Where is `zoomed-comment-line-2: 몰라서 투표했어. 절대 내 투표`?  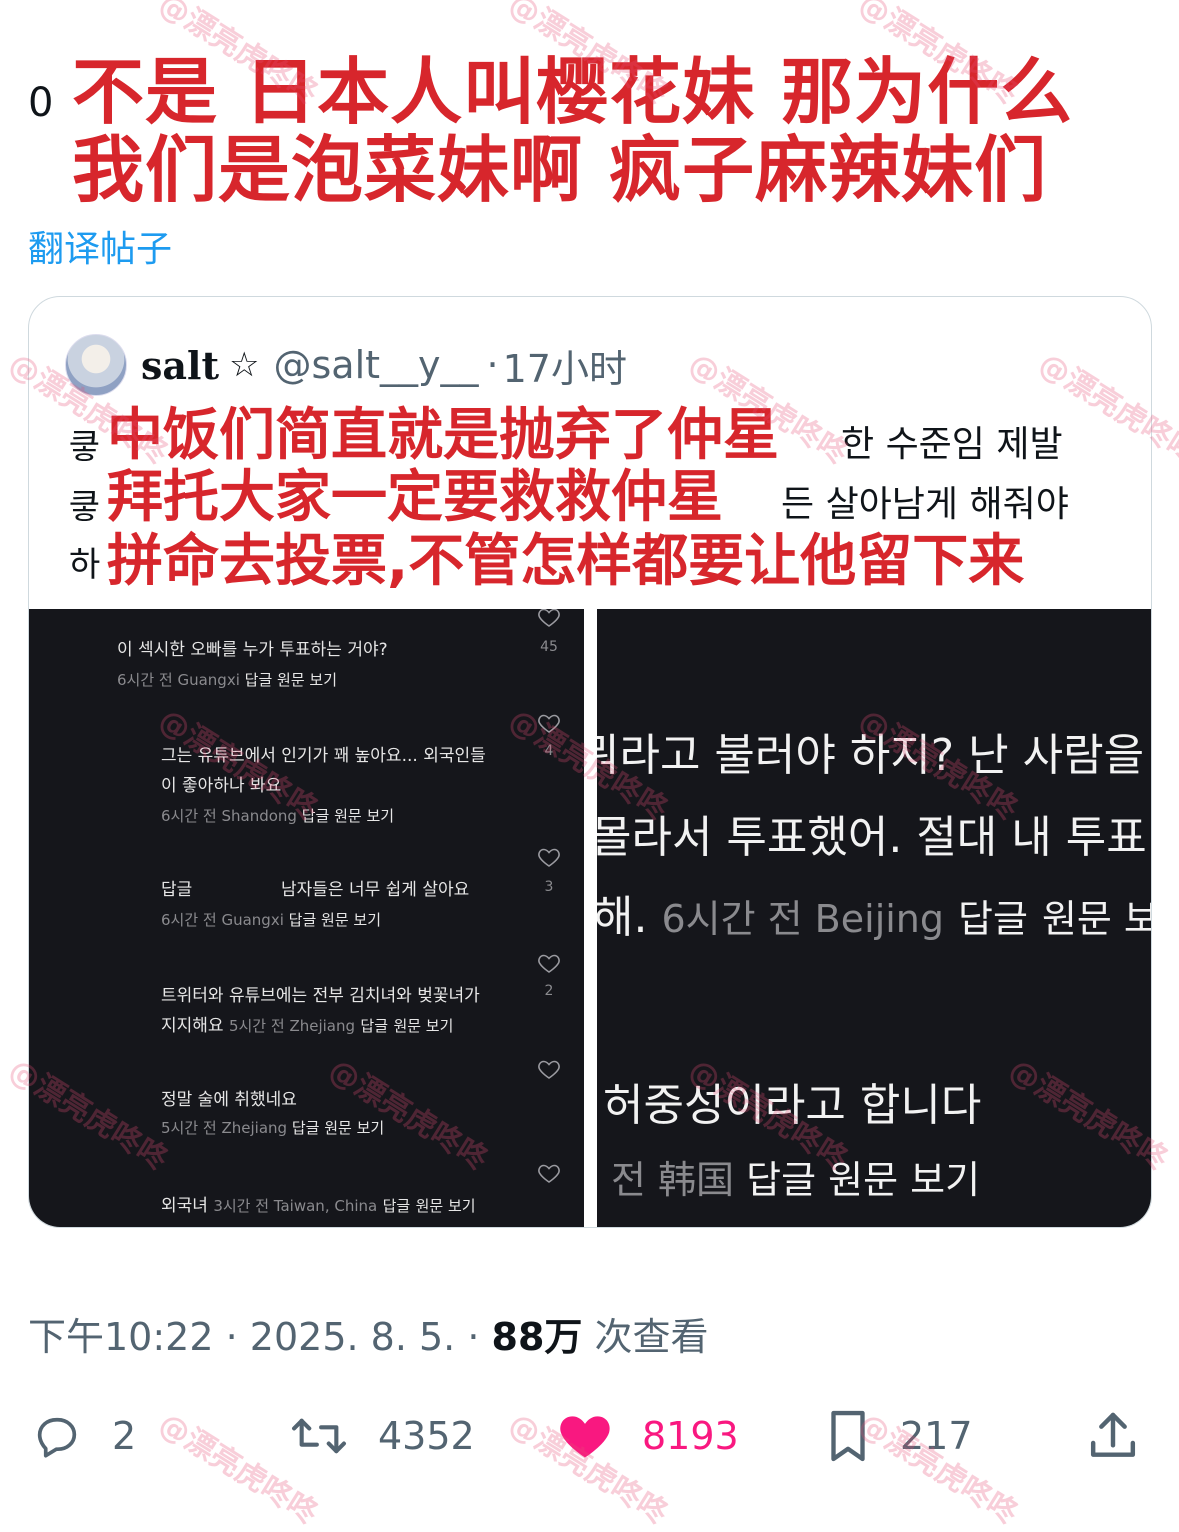 zoomed-comment-line-2: 몰라서 투표했어. 절대 내 투표 is located at coordinates (872, 837).